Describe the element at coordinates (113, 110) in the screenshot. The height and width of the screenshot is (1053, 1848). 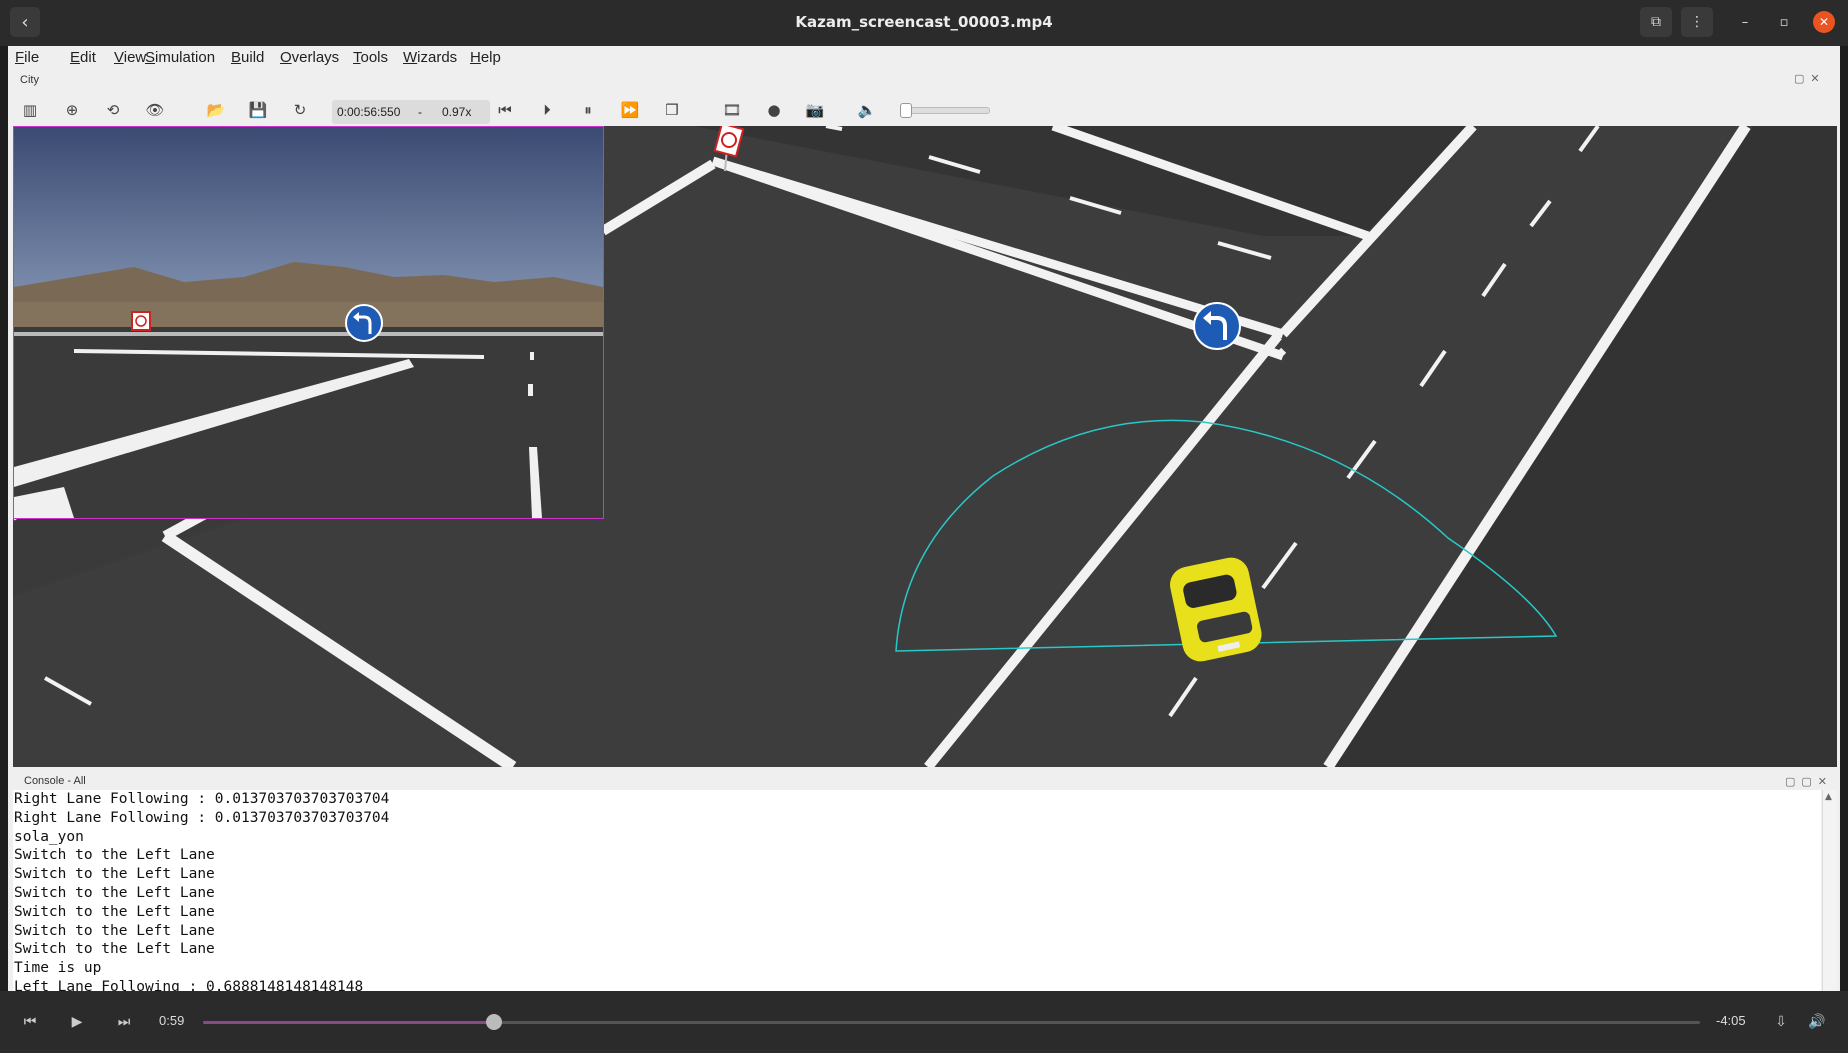
I see `reset-view-icon: ⟲` at that location.